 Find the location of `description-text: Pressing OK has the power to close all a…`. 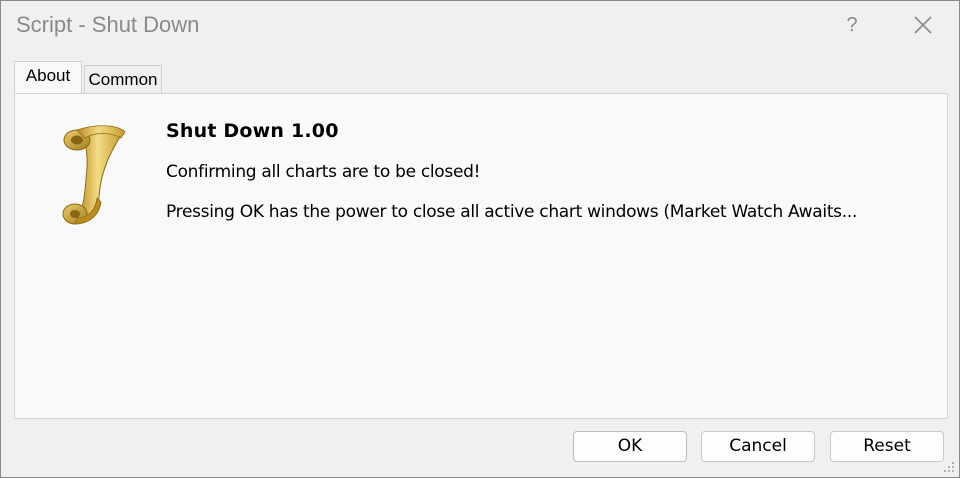

description-text: Pressing OK has the power to close all a… is located at coordinates (512, 212).